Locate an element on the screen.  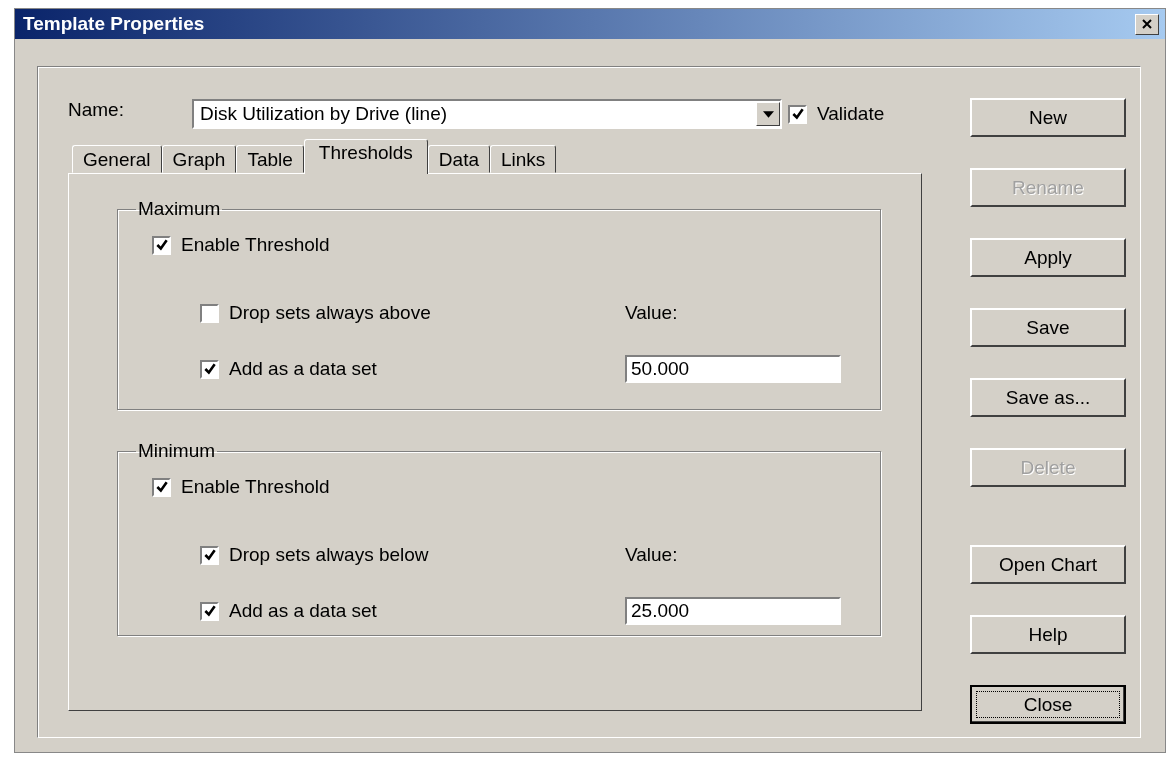
checkbox-label: Drop sets always below is located at coordinates (329, 555).